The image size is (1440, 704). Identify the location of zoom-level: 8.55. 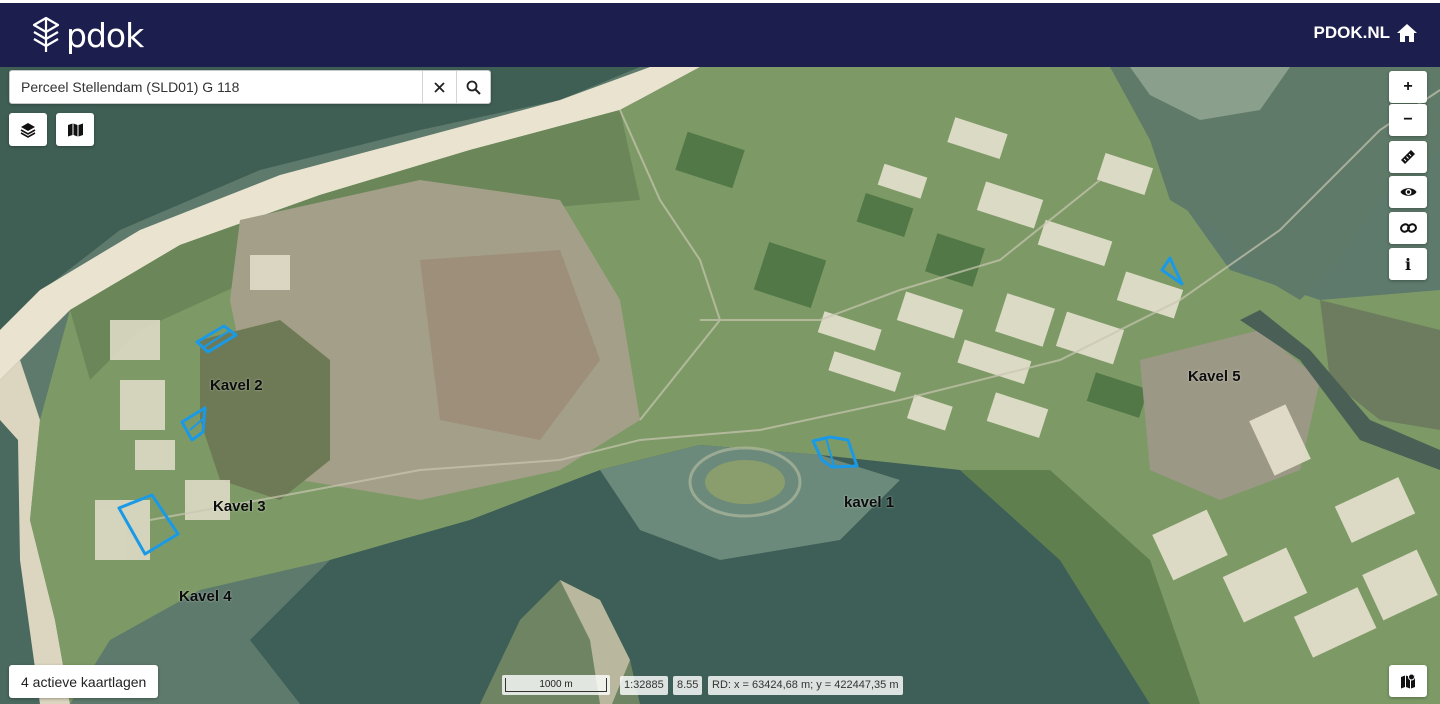
(688, 685).